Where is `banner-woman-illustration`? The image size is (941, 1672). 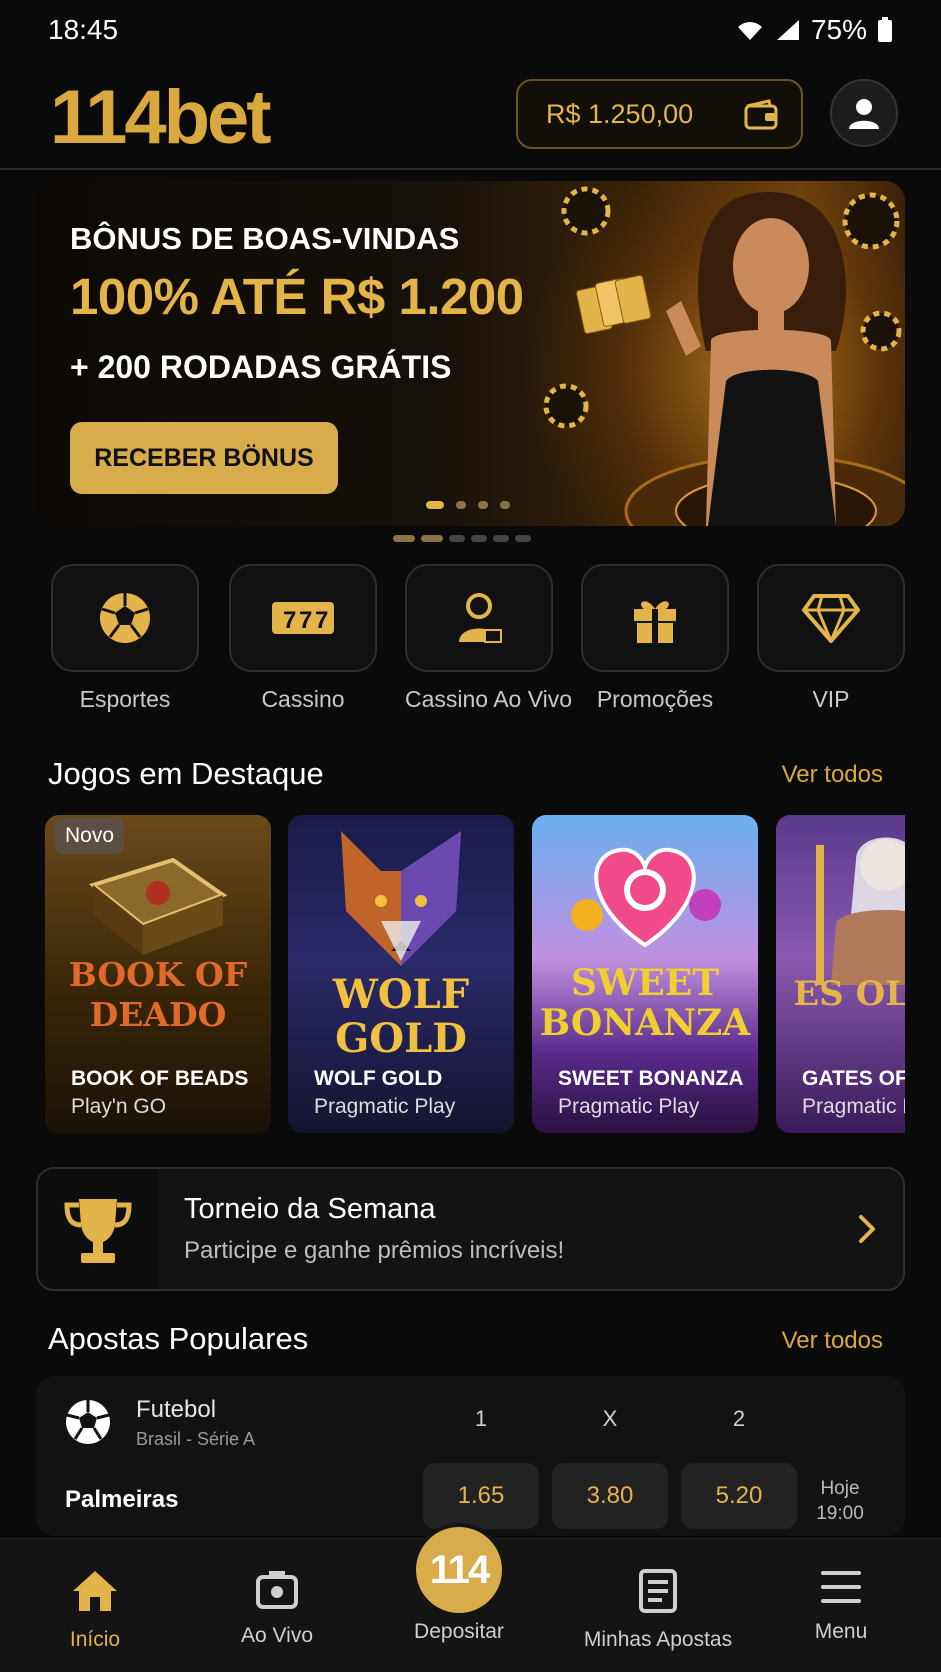 banner-woman-illustration is located at coordinates (724, 356).